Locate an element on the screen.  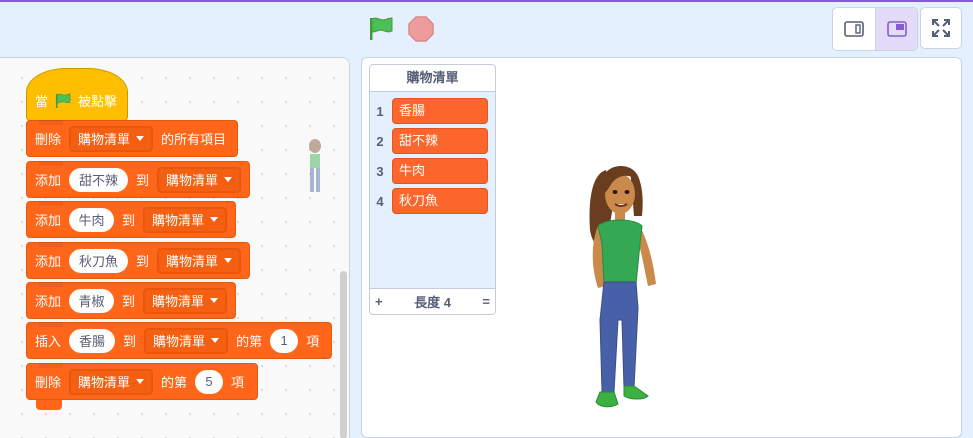
list-item-value: 香腸 is located at coordinates (440, 111).